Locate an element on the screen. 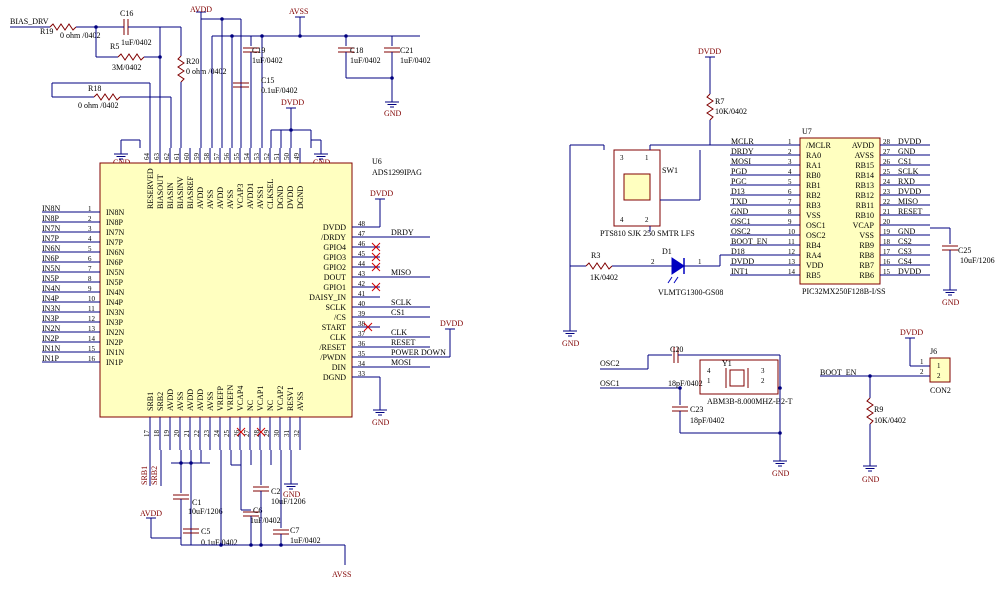 This screenshot has height=592, width=999. c18-value: 1uF/0402 is located at coordinates (365, 60).